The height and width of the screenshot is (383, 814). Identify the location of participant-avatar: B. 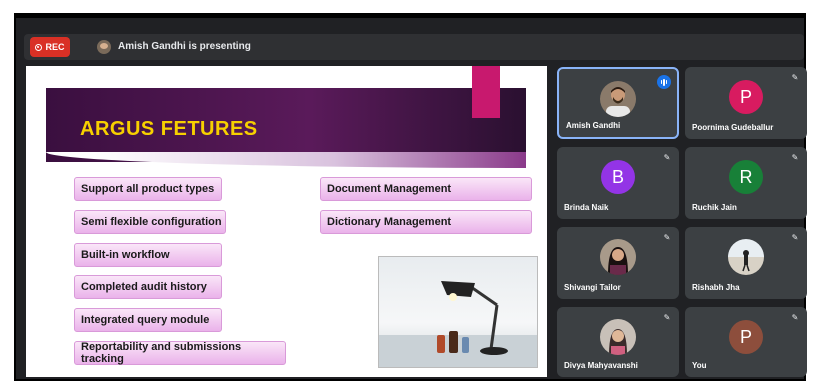
(618, 177).